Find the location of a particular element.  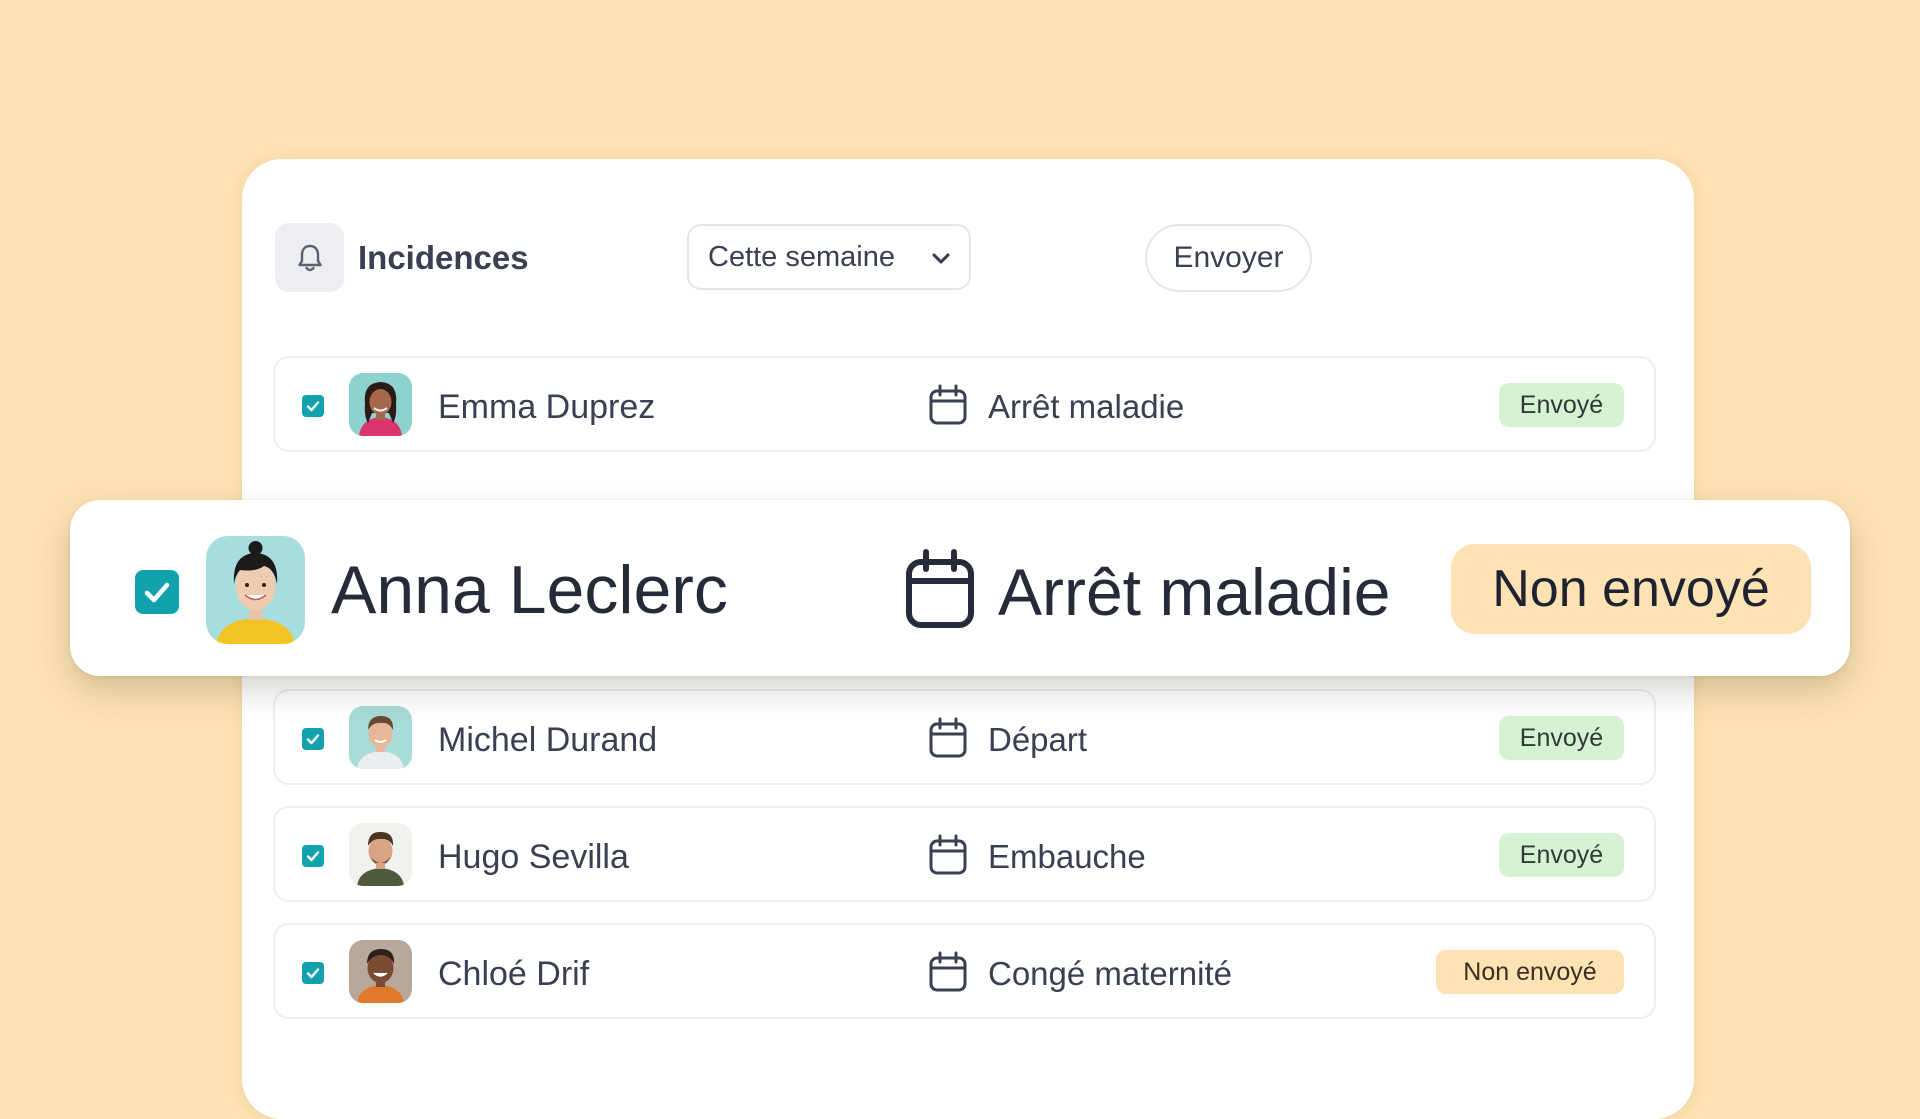

employee-name: Emma Duprez is located at coordinates (547, 407).